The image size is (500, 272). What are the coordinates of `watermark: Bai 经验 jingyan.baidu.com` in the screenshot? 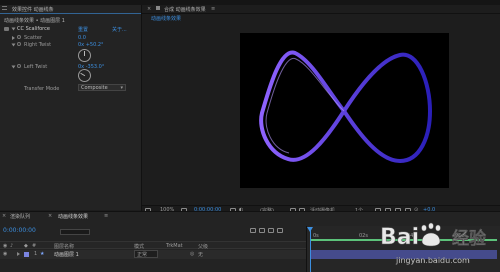 It's located at (439, 245).